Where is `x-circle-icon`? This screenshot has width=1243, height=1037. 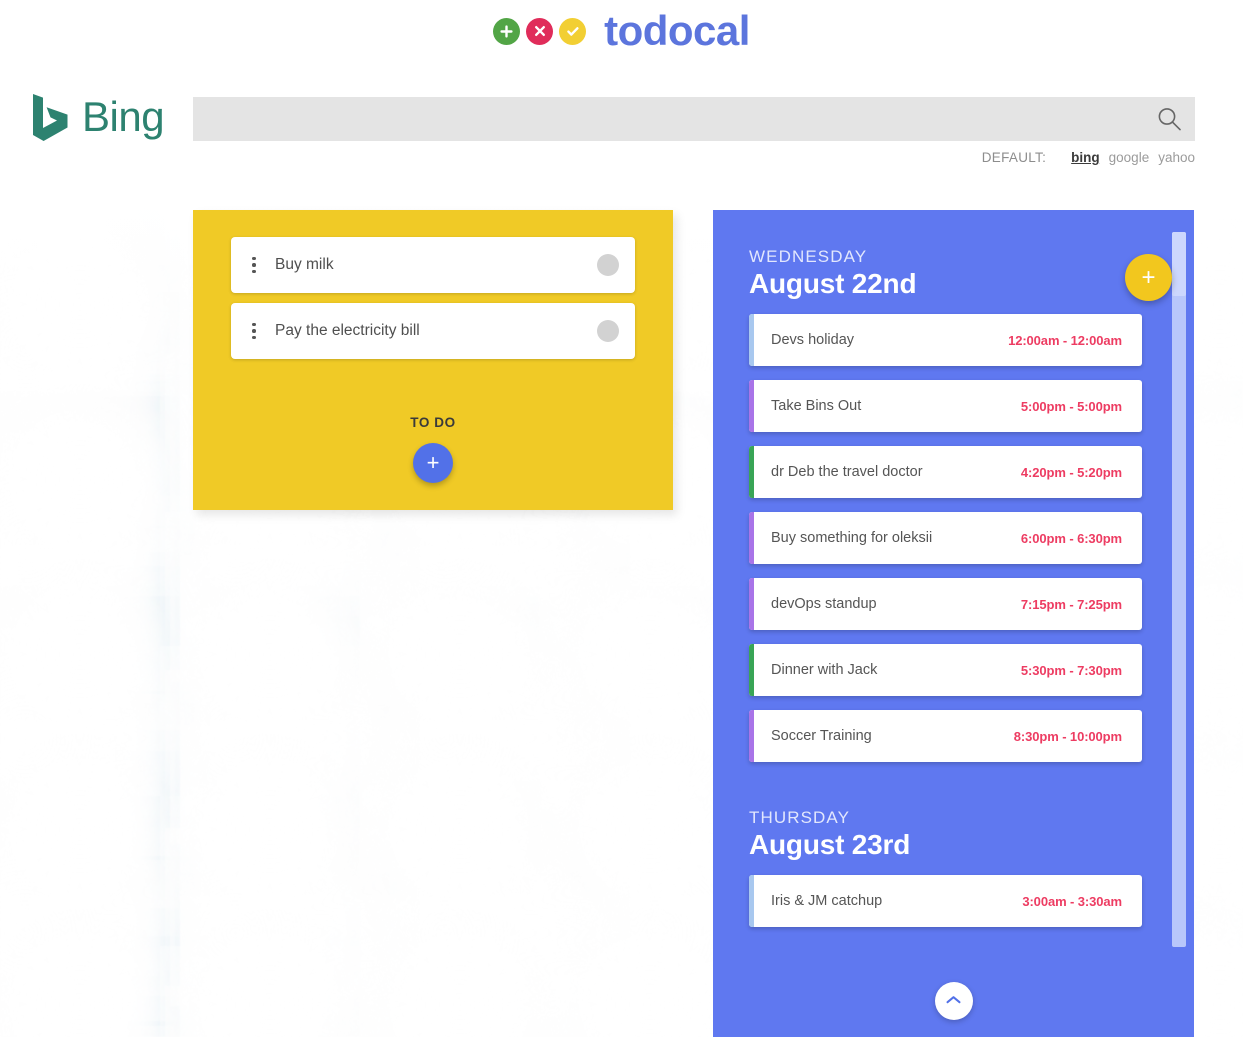 x-circle-icon is located at coordinates (540, 31).